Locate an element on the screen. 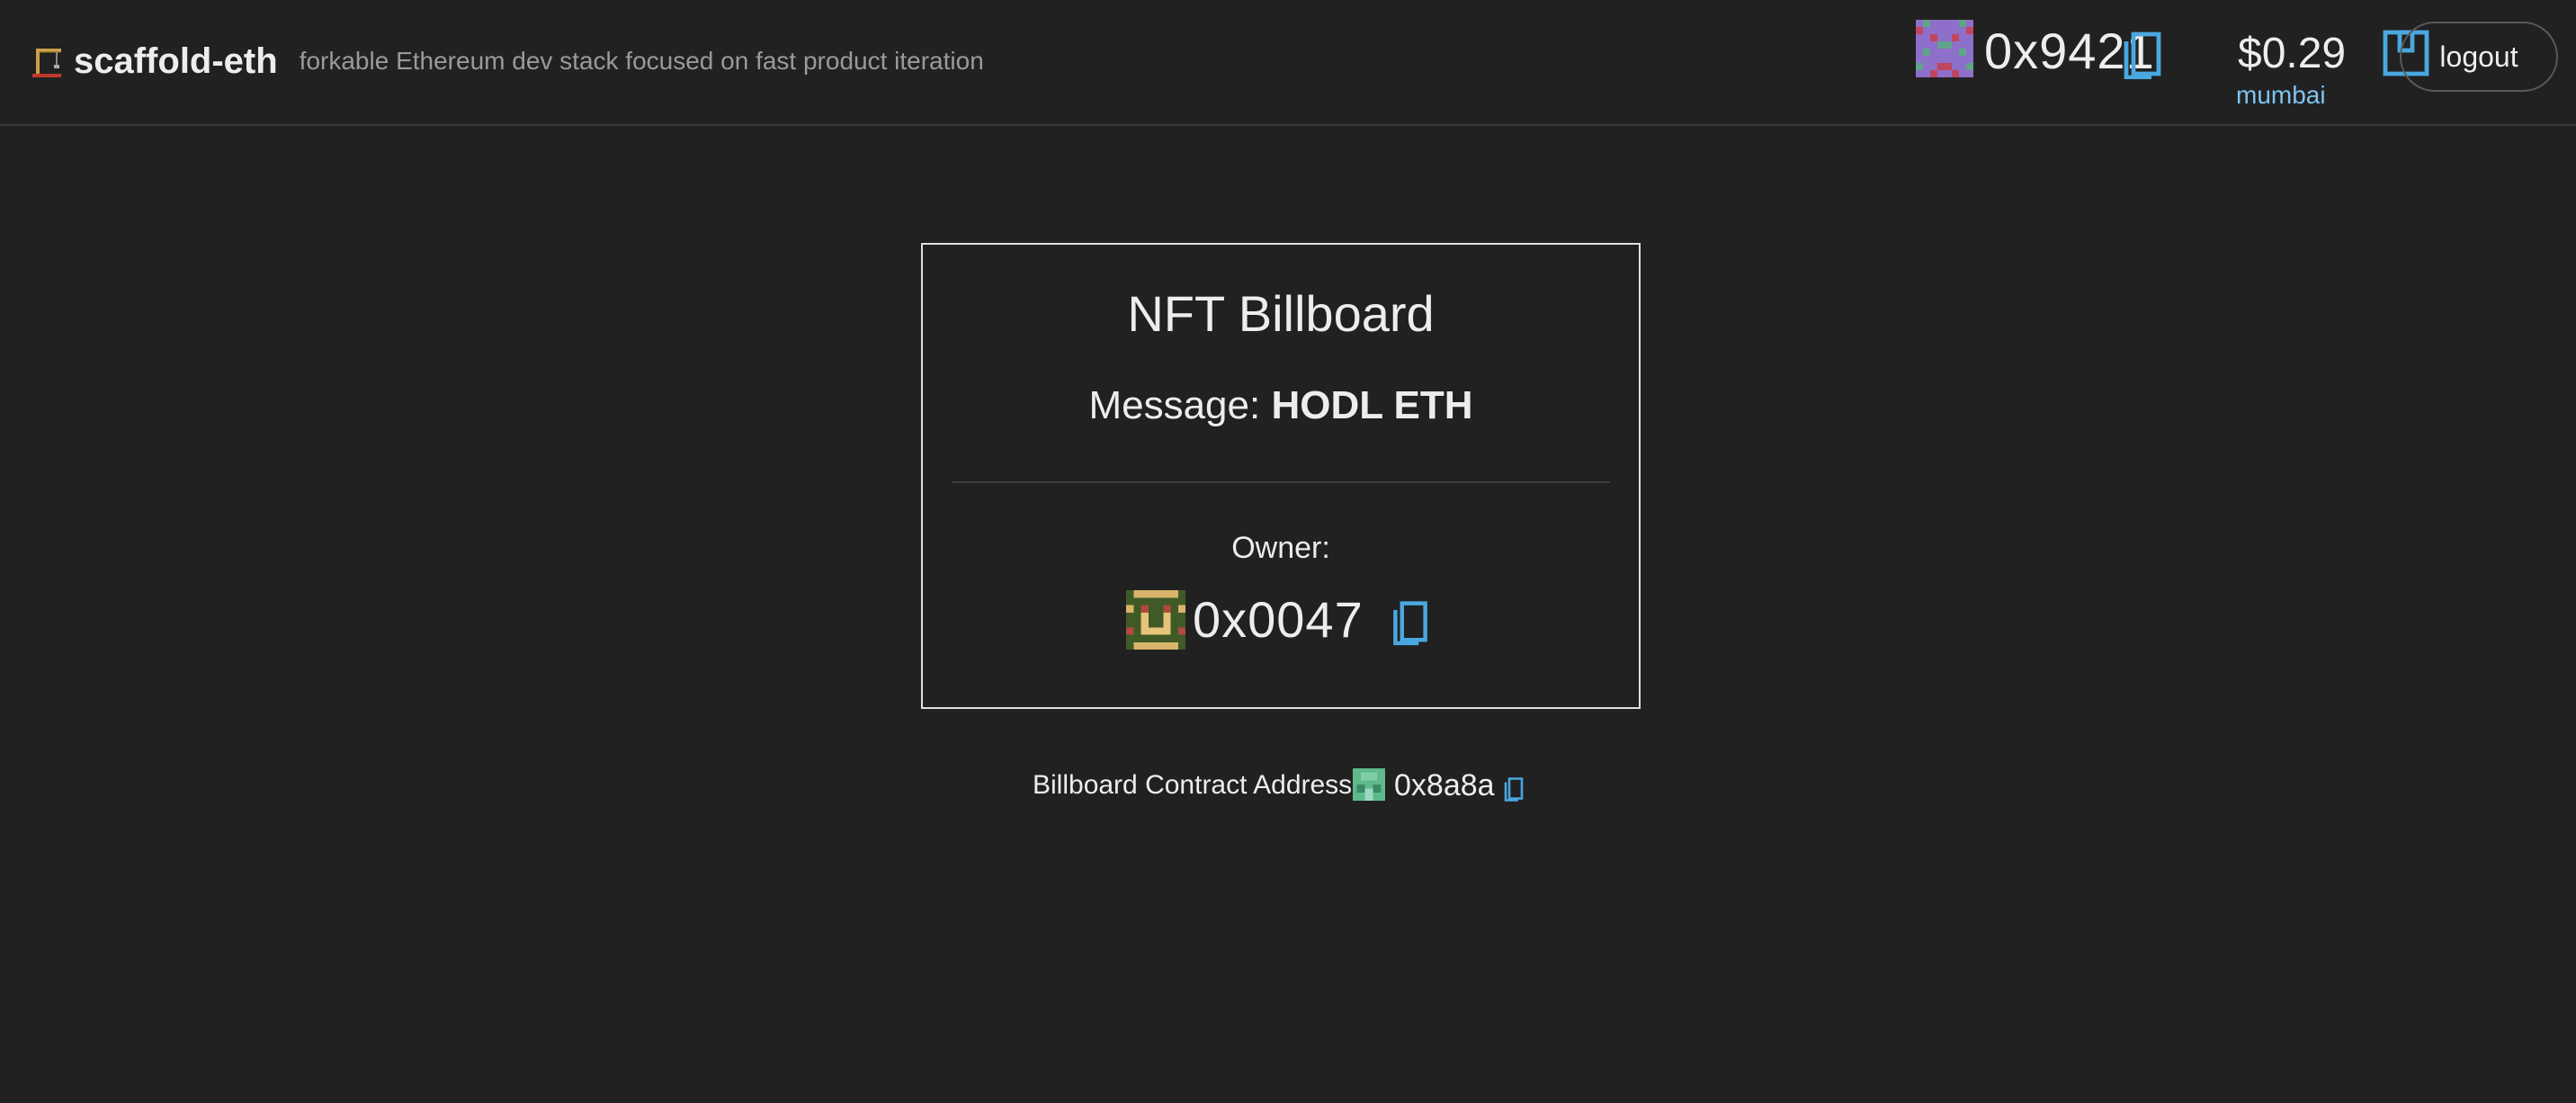 The width and height of the screenshot is (2576, 1103). app-title: scaffold-eth is located at coordinates (176, 61).